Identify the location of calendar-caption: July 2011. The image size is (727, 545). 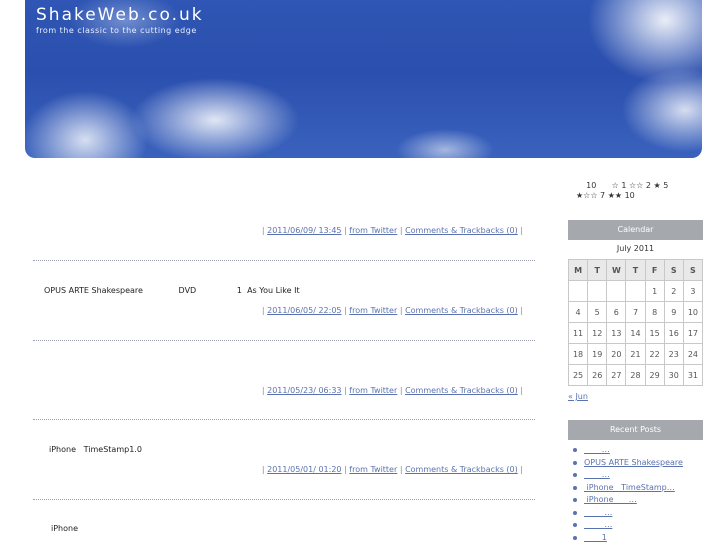
(635, 248).